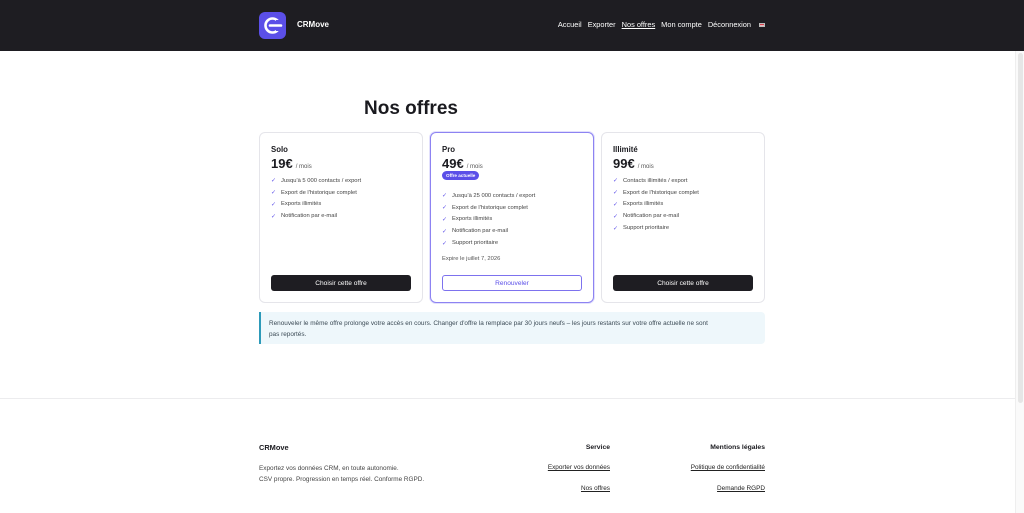 The width and height of the screenshot is (1024, 513). I want to click on footer-link-rgpd: Demande RGPD, so click(728, 488).